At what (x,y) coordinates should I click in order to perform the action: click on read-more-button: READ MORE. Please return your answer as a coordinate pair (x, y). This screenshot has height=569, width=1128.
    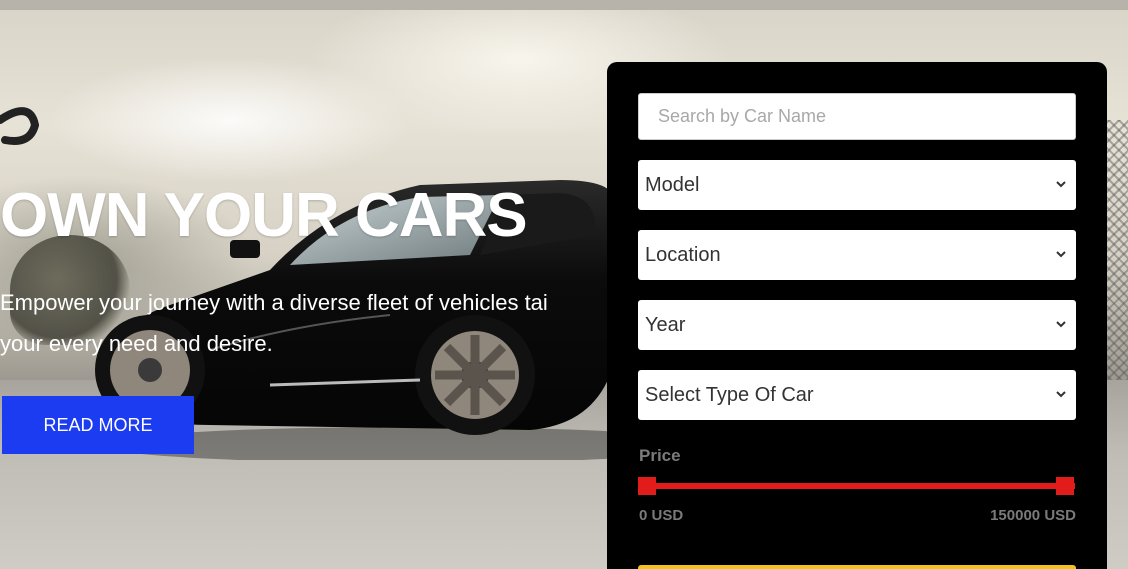
    Looking at the image, I should click on (98, 425).